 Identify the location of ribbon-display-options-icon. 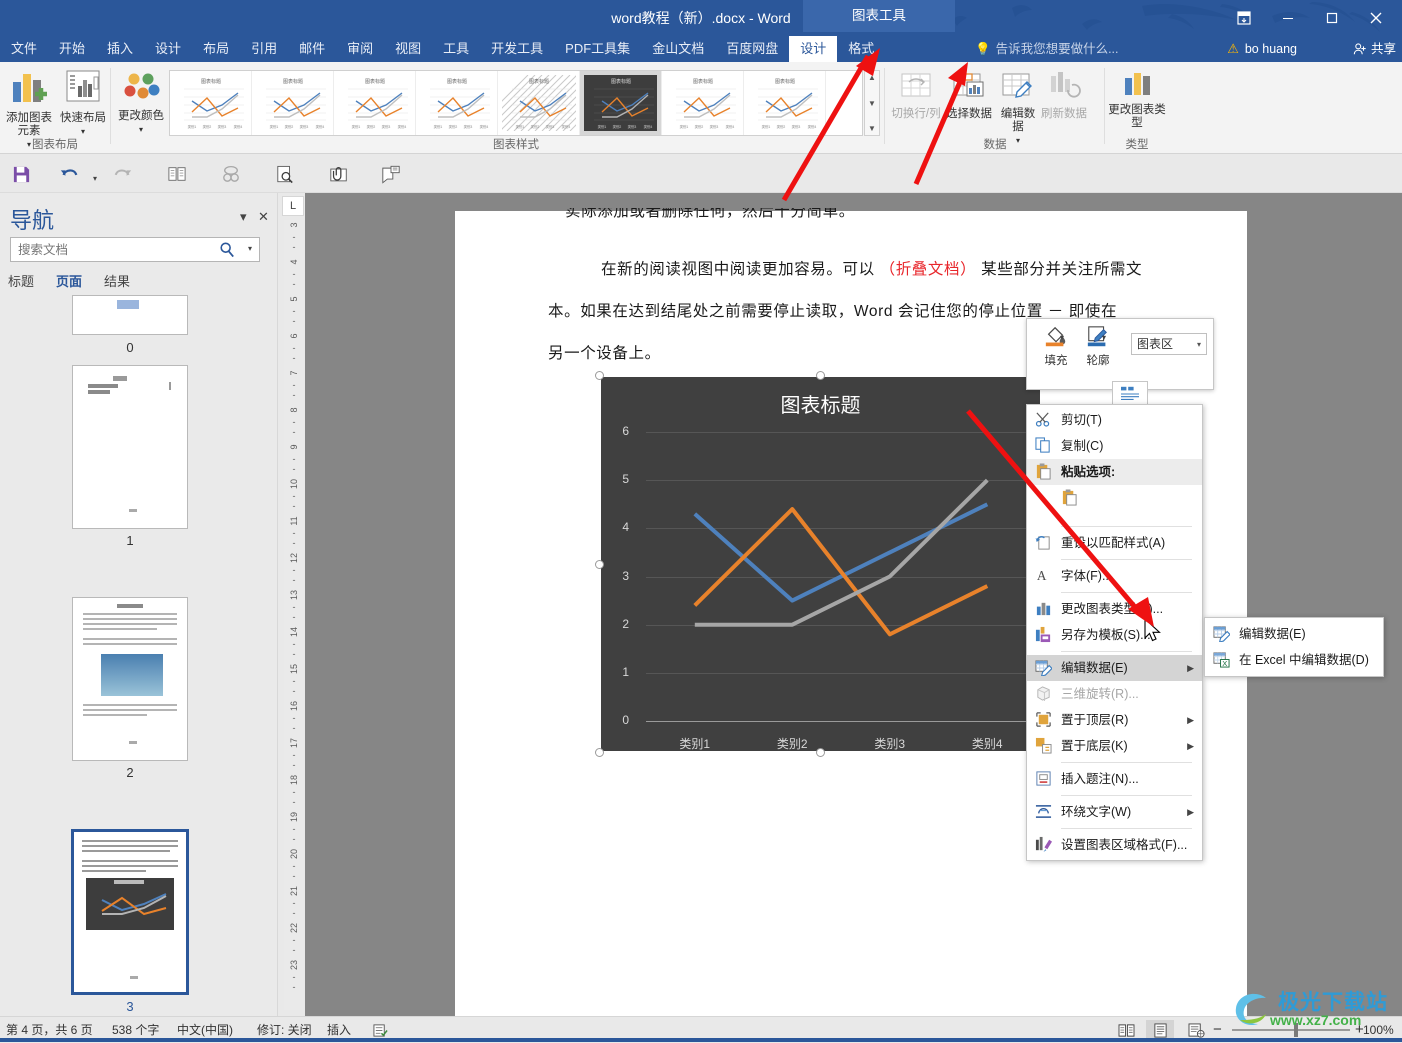
(1244, 18).